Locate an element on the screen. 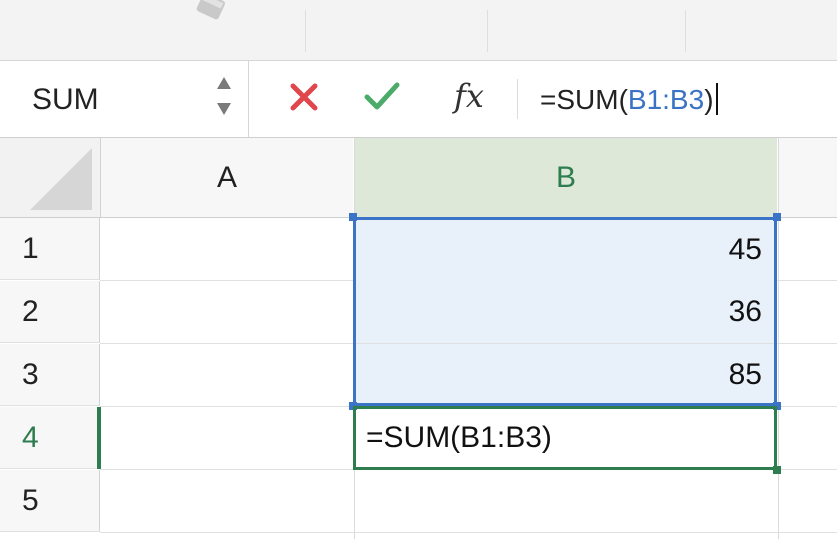  row-header-3: 3 is located at coordinates (50, 375).